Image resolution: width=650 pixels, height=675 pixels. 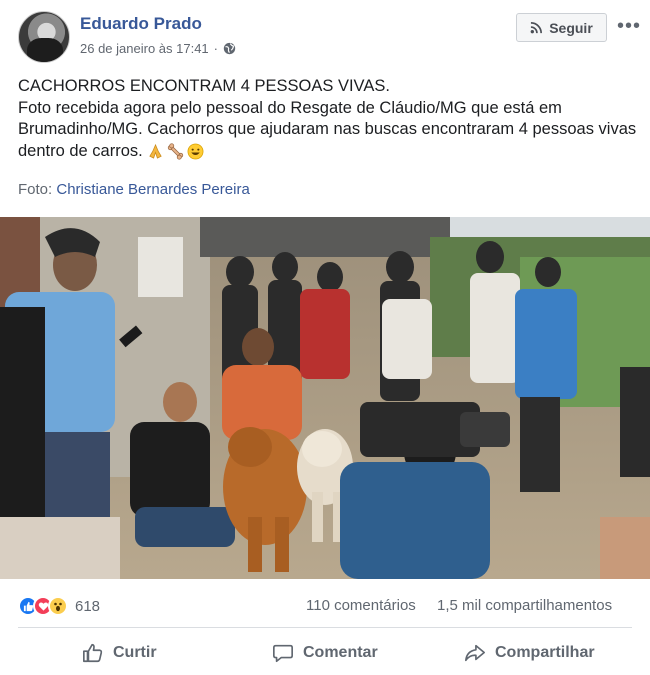 What do you see at coordinates (88, 606) in the screenshot?
I see `reaction-count: 618` at bounding box center [88, 606].